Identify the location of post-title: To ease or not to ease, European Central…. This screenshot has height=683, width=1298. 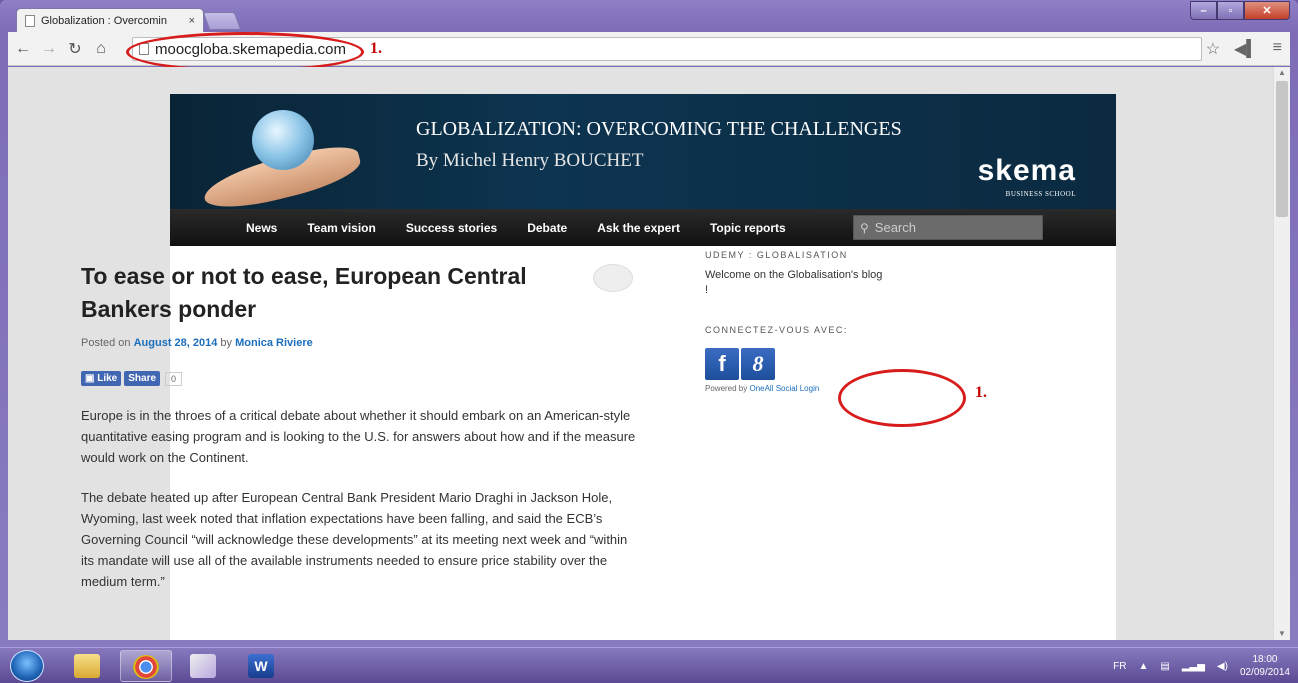
(328, 293).